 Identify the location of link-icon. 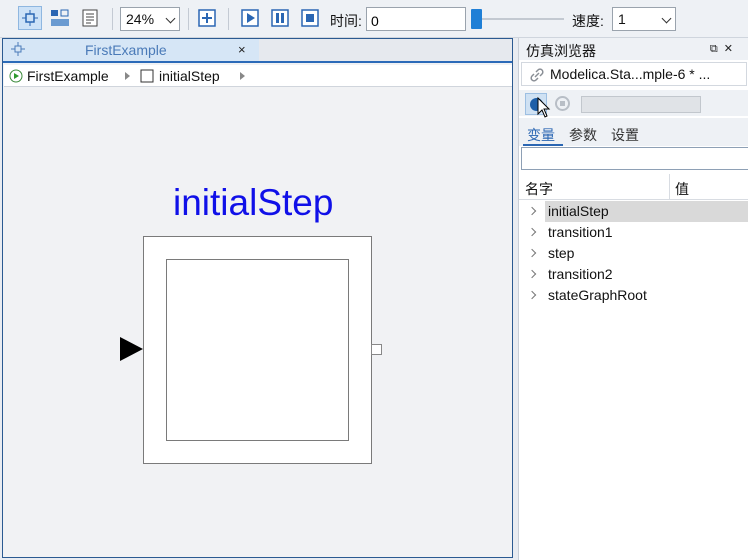
(537, 75).